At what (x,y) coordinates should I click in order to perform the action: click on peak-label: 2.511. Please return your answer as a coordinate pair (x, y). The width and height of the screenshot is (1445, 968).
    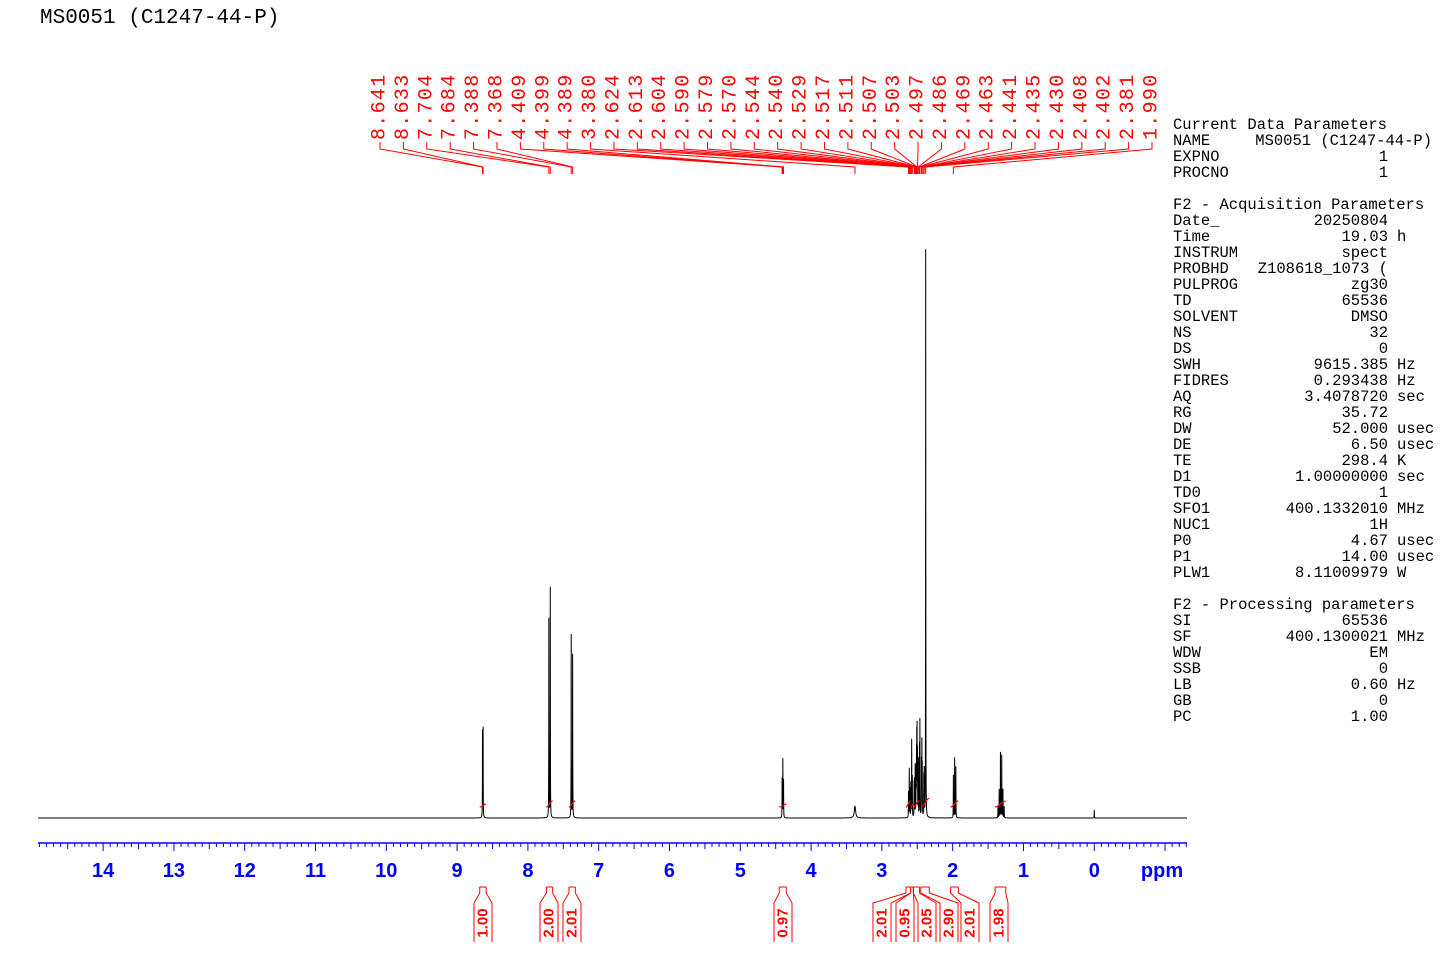
    Looking at the image, I should click on (847, 106).